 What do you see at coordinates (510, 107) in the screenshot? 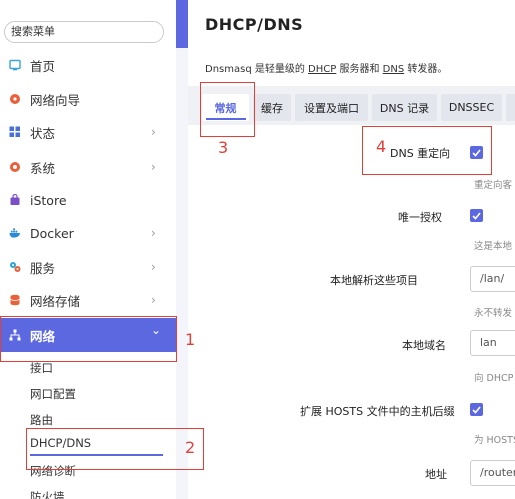
I see `tab-overflow` at bounding box center [510, 107].